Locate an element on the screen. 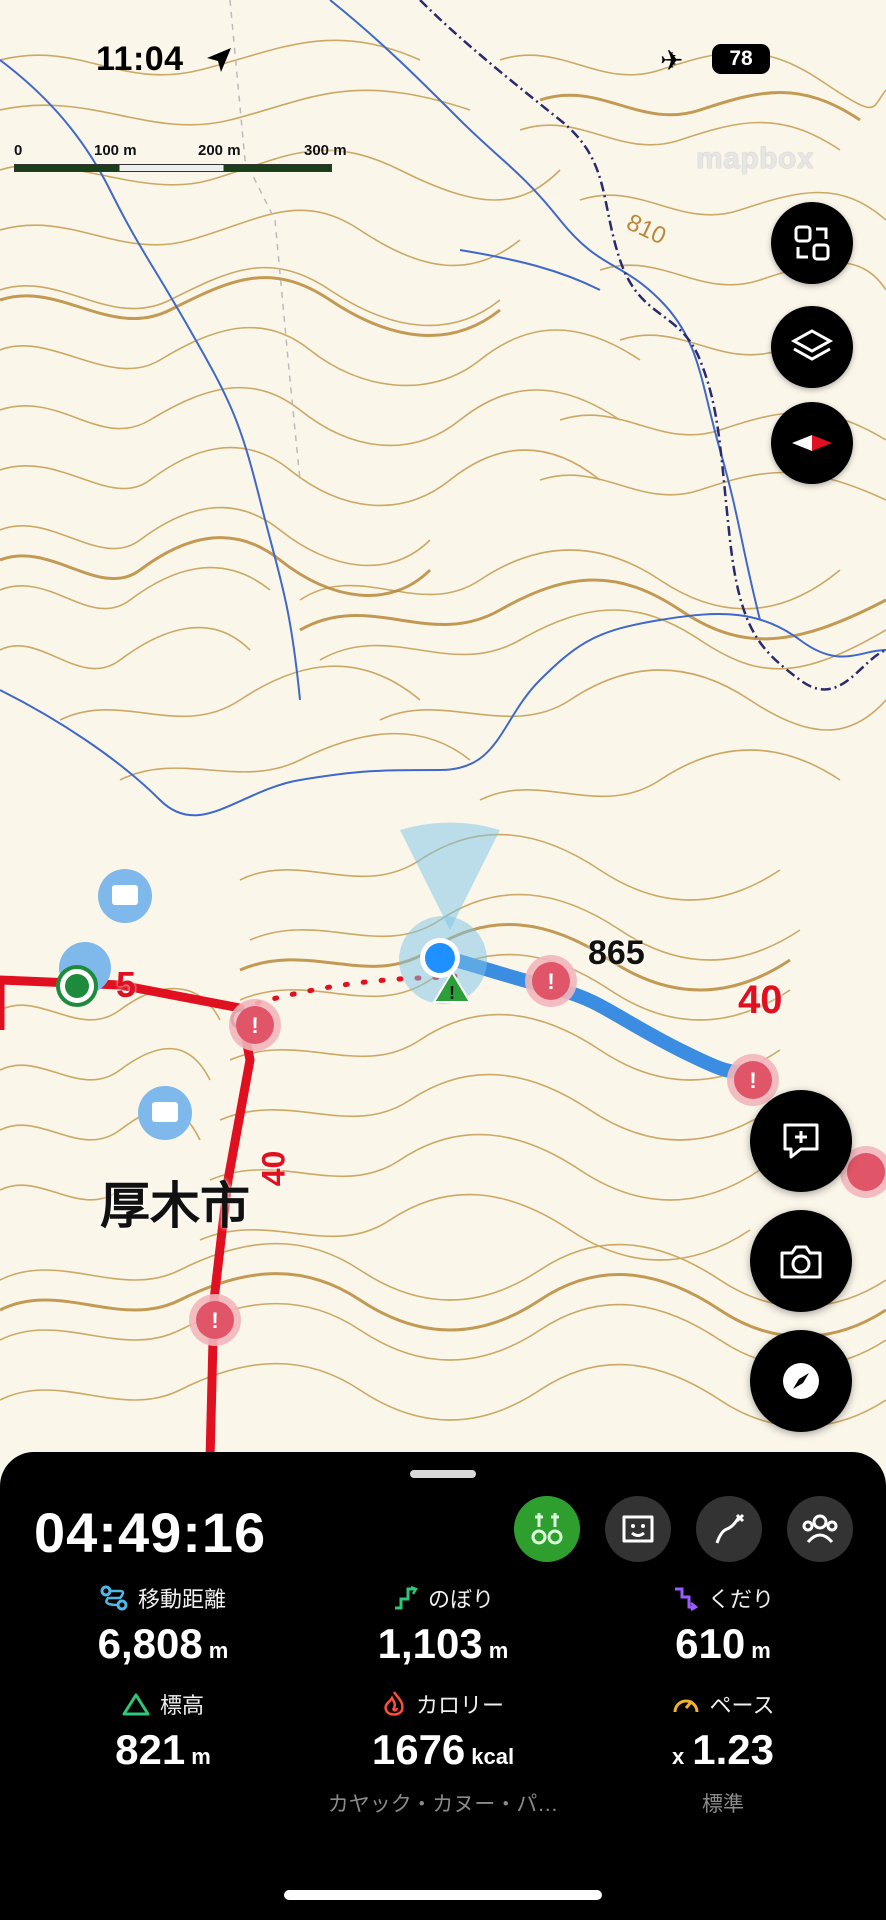 Image resolution: width=886 pixels, height=1920 pixels. scale-label: 300 m is located at coordinates (325, 150).